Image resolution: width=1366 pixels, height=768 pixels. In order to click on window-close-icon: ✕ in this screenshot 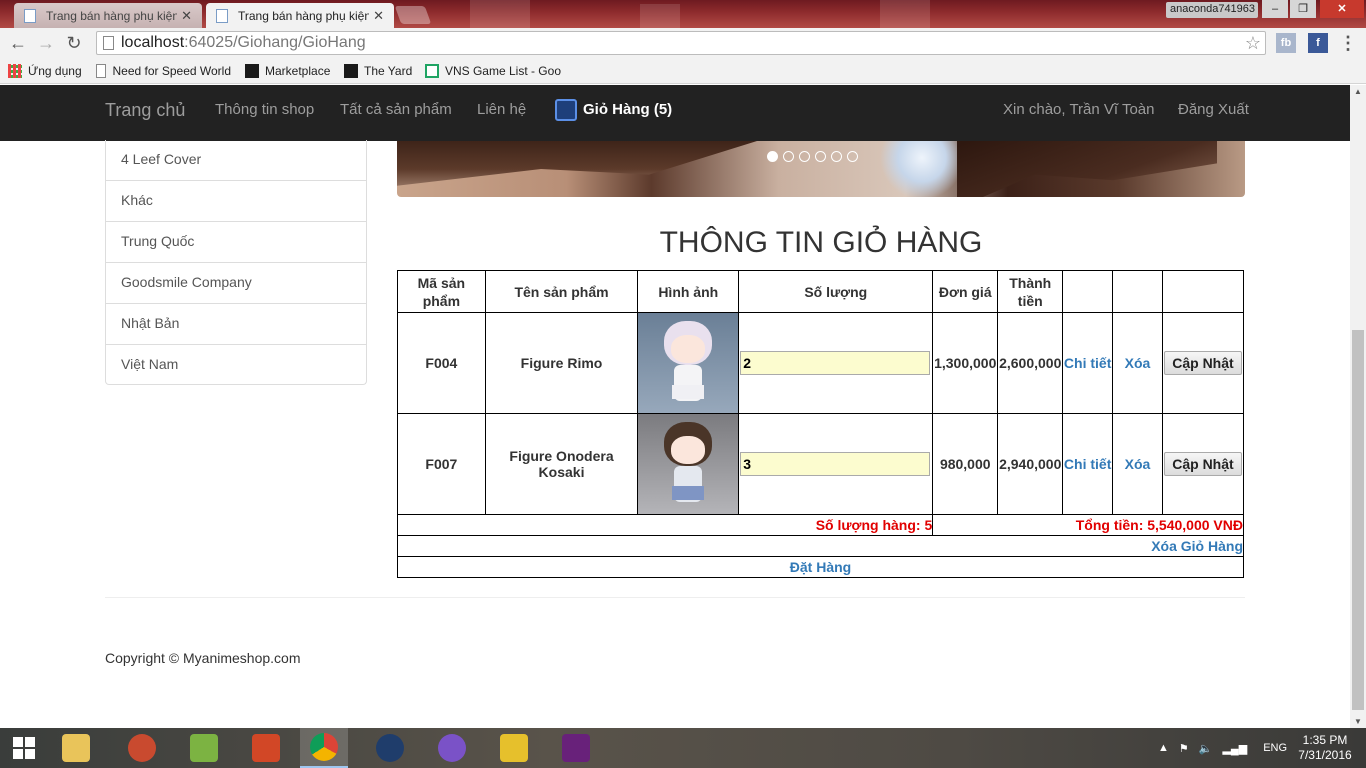, I will do `click(1342, 9)`.